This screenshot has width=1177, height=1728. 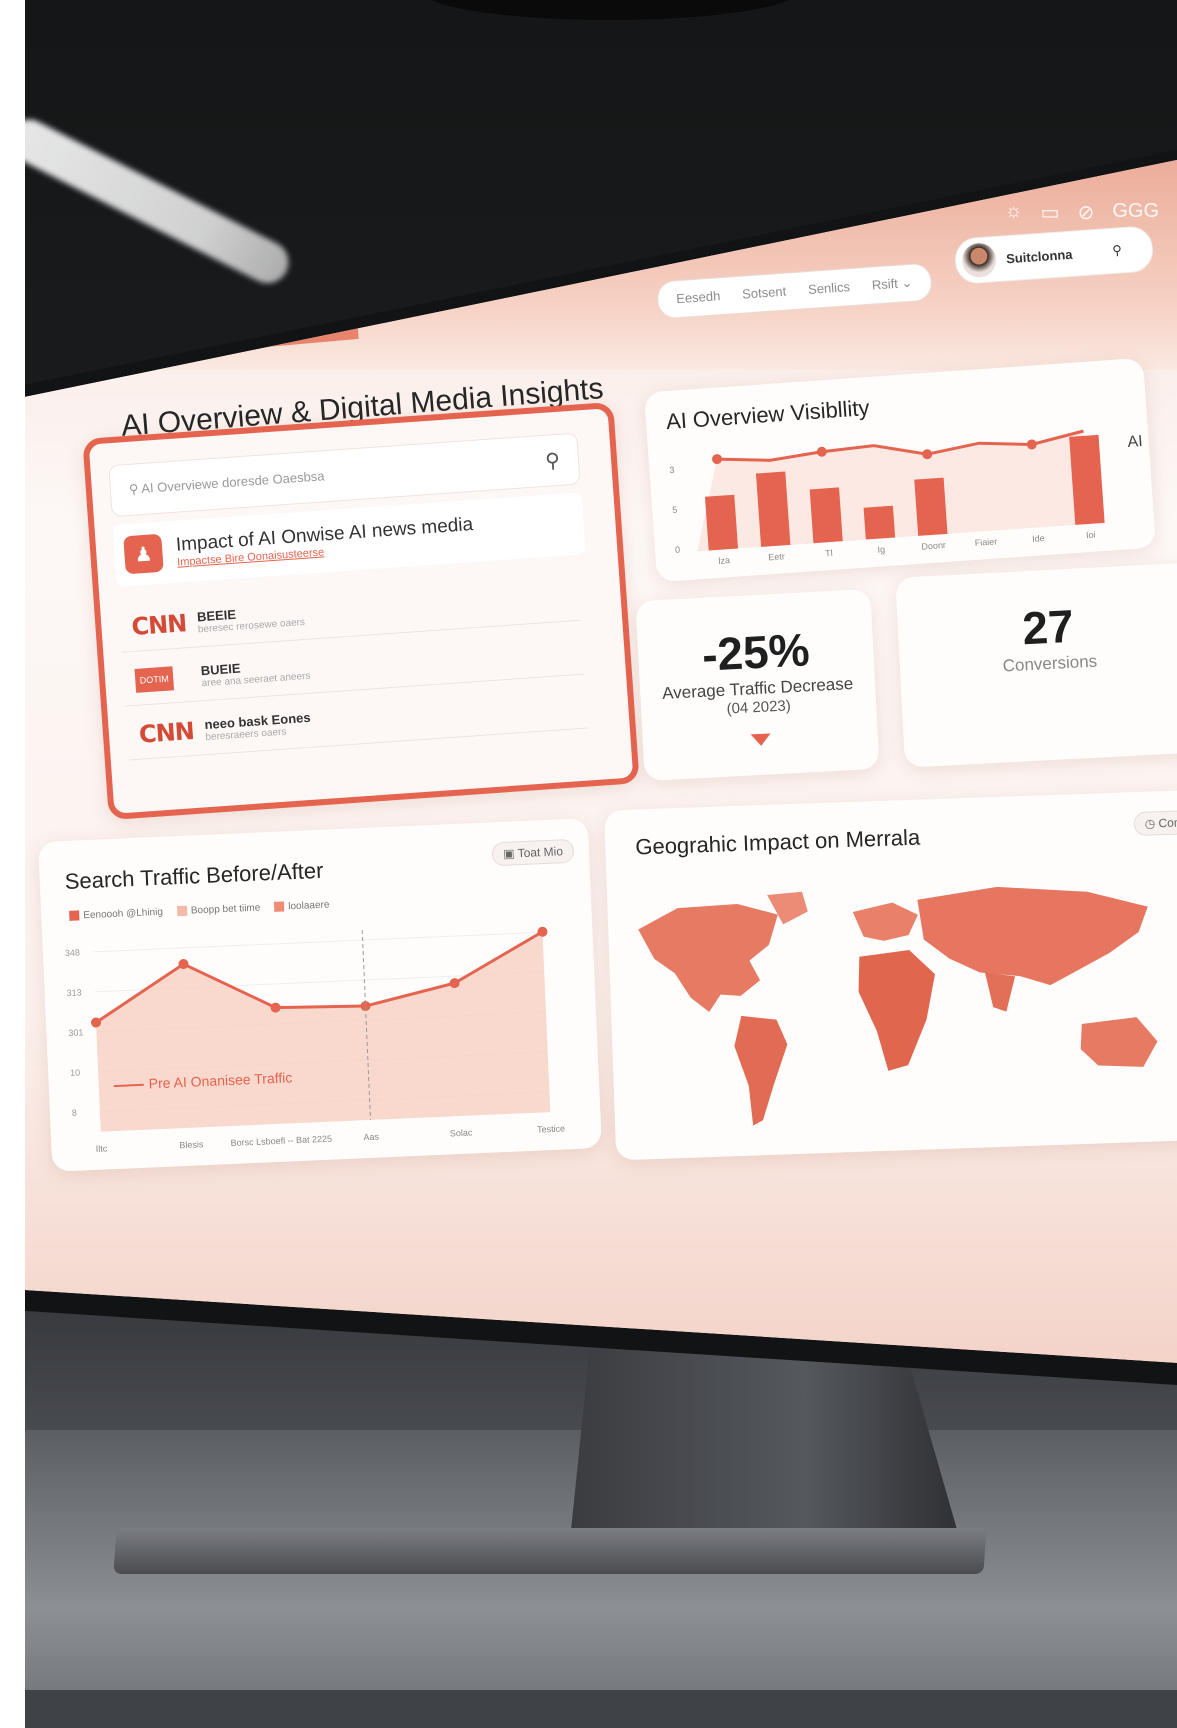 What do you see at coordinates (588, 1709) in the screenshot?
I see `desk-edge` at bounding box center [588, 1709].